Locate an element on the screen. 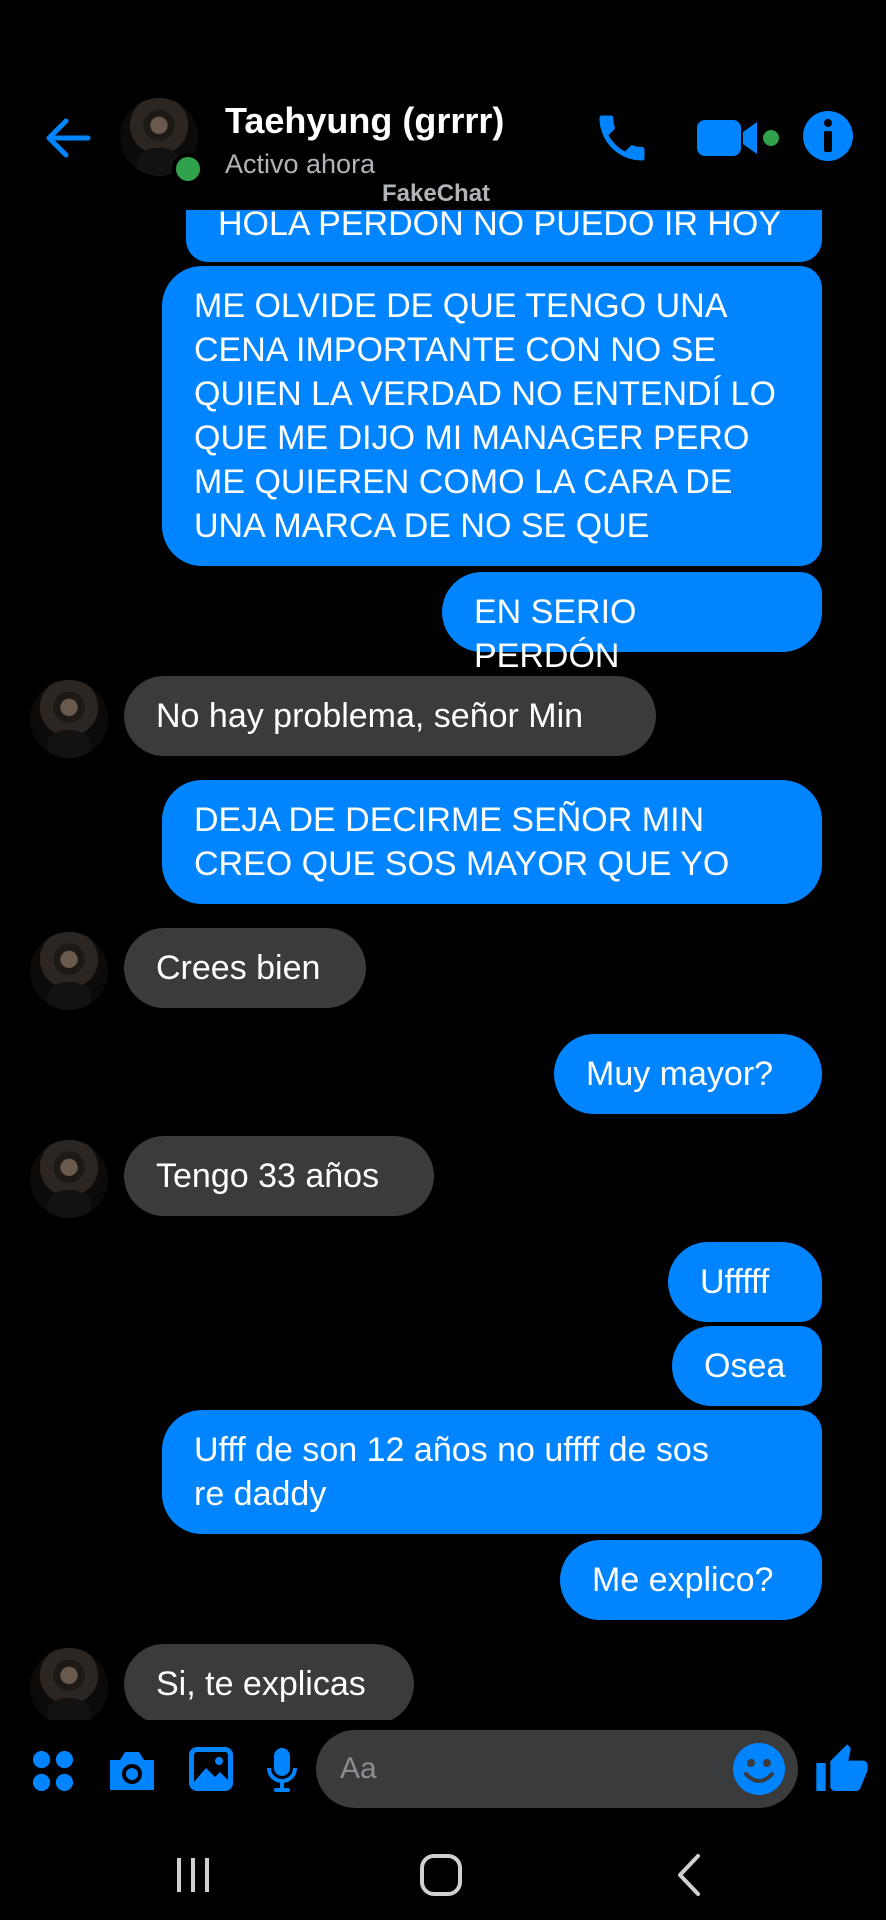 The height and width of the screenshot is (1920, 886). microphone-icon is located at coordinates (282, 1770).